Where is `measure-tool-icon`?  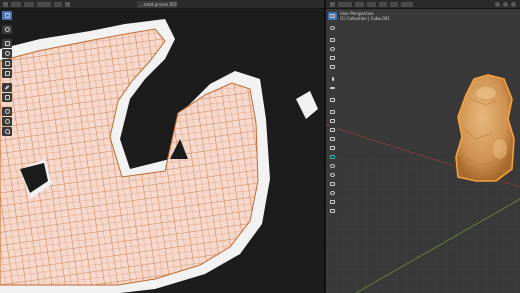 measure-tool-icon is located at coordinates (332, 88).